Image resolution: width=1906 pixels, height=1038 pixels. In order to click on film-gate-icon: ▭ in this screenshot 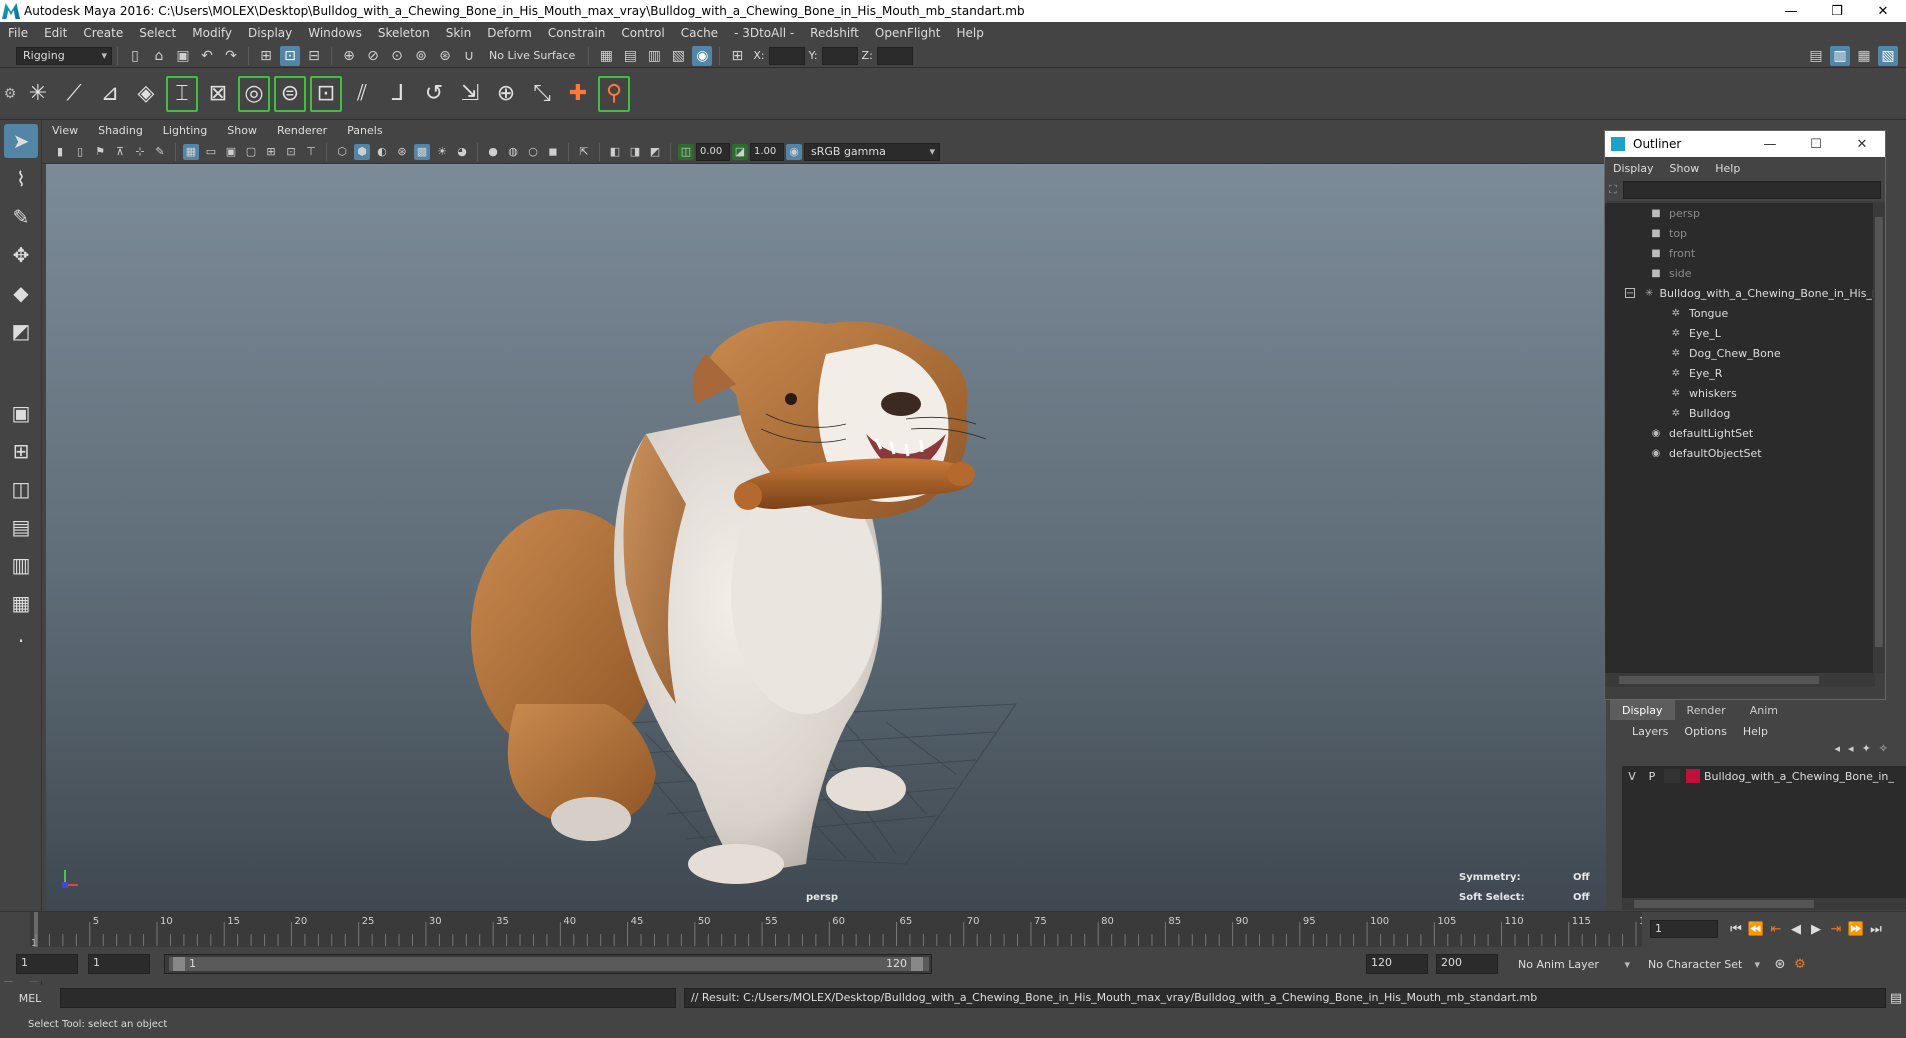, I will do `click(211, 152)`.